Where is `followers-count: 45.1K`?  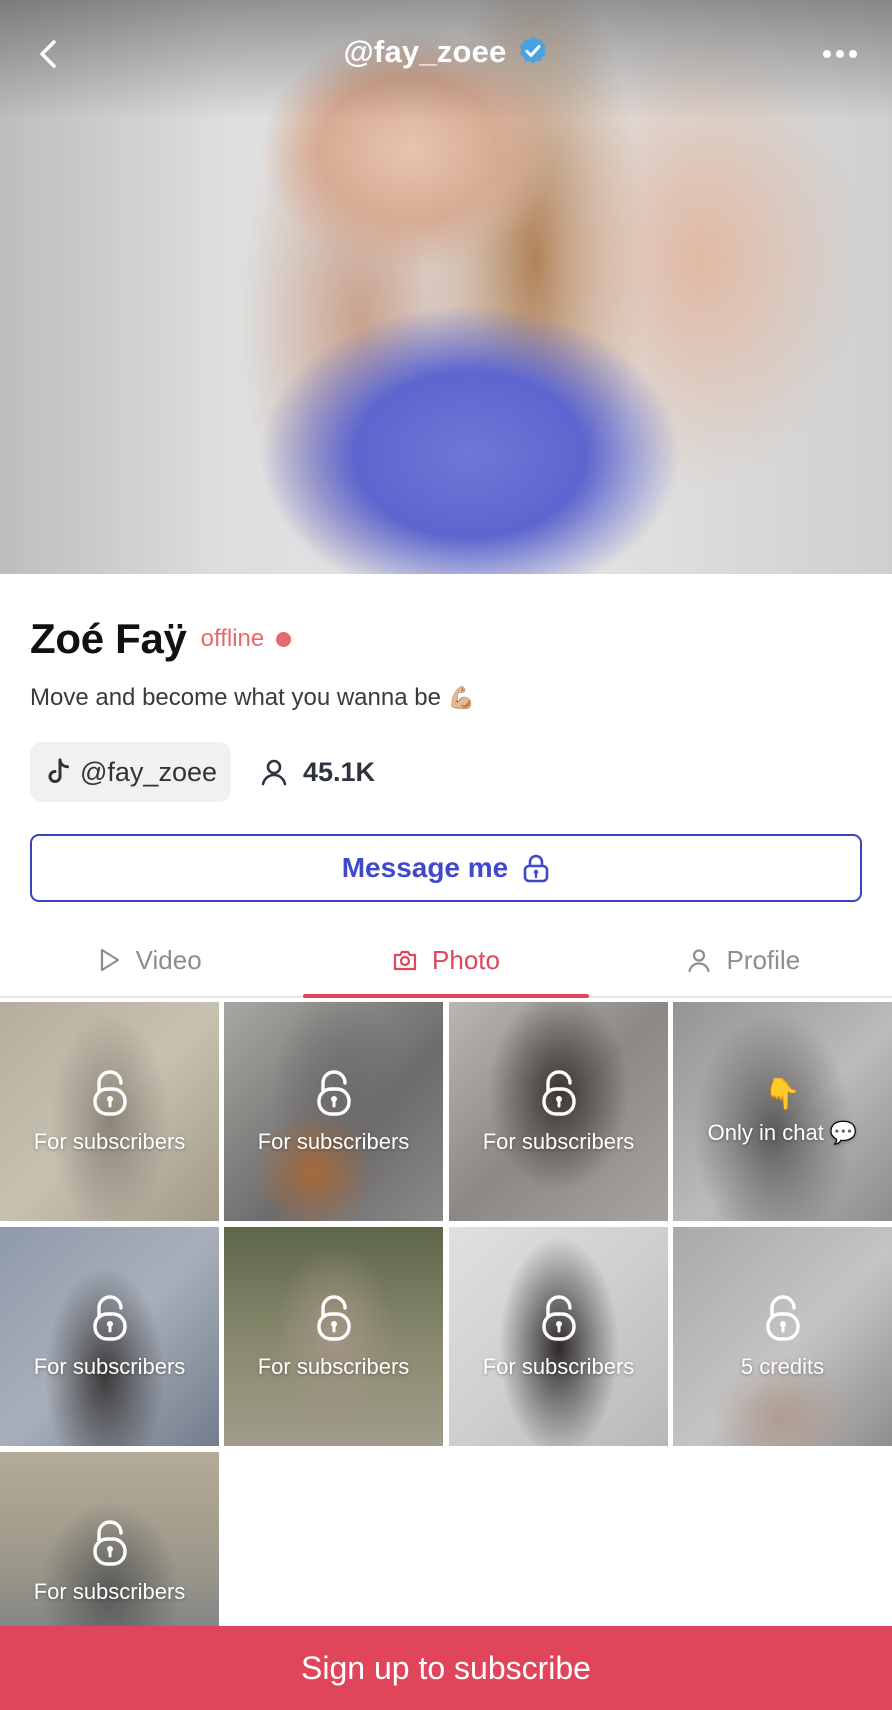 followers-count: 45.1K is located at coordinates (317, 772).